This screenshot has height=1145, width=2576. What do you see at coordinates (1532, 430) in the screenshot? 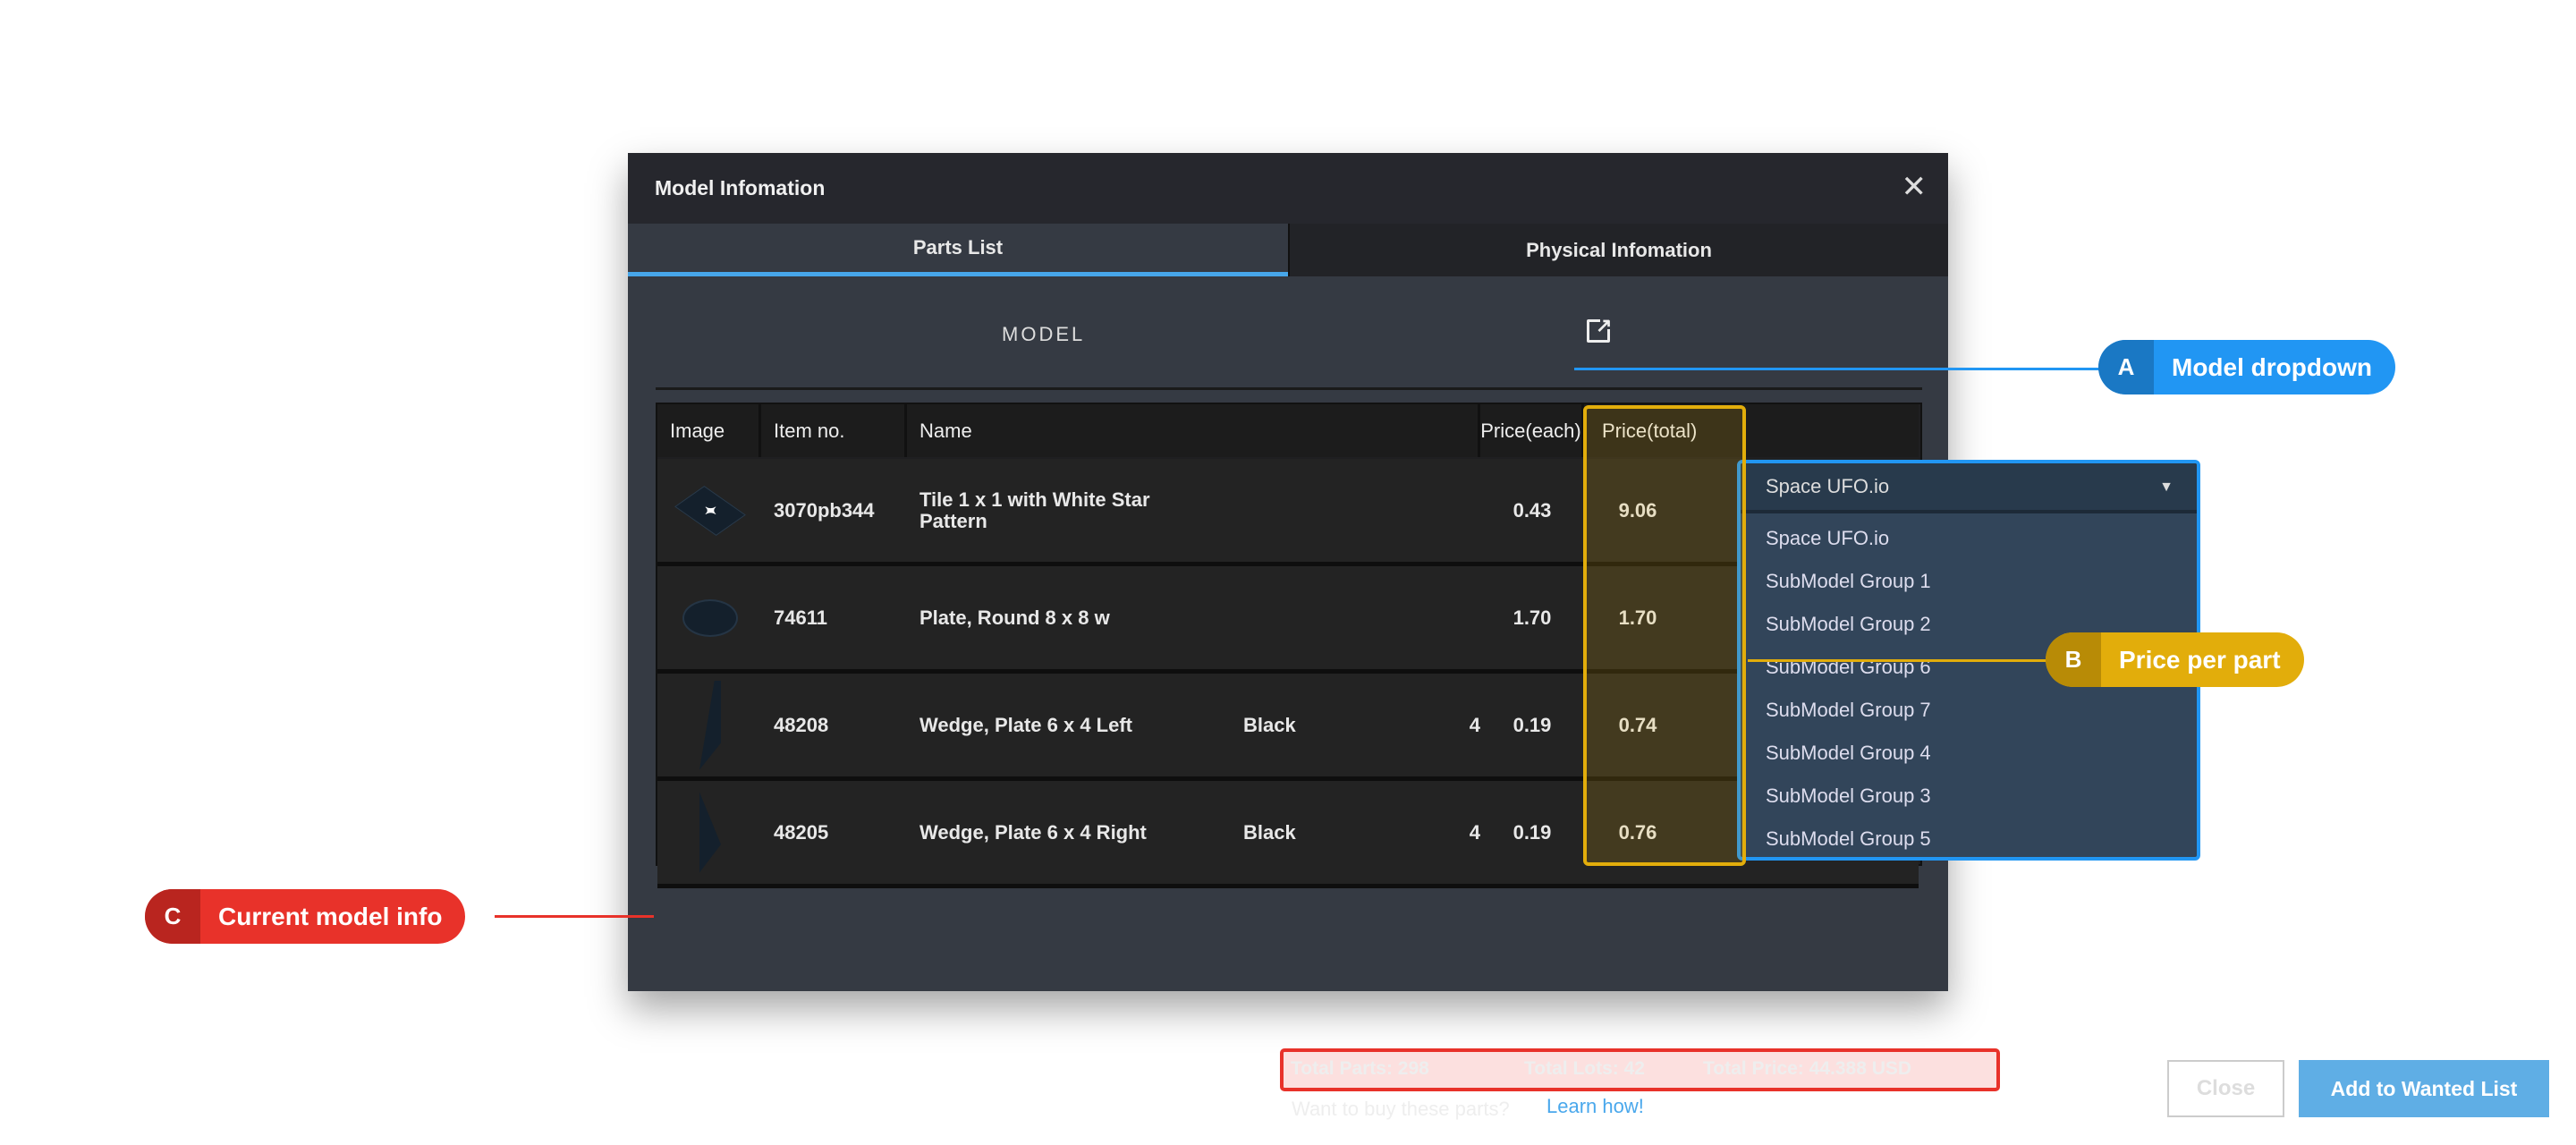
I see `header-price-each: Price(each)` at bounding box center [1532, 430].